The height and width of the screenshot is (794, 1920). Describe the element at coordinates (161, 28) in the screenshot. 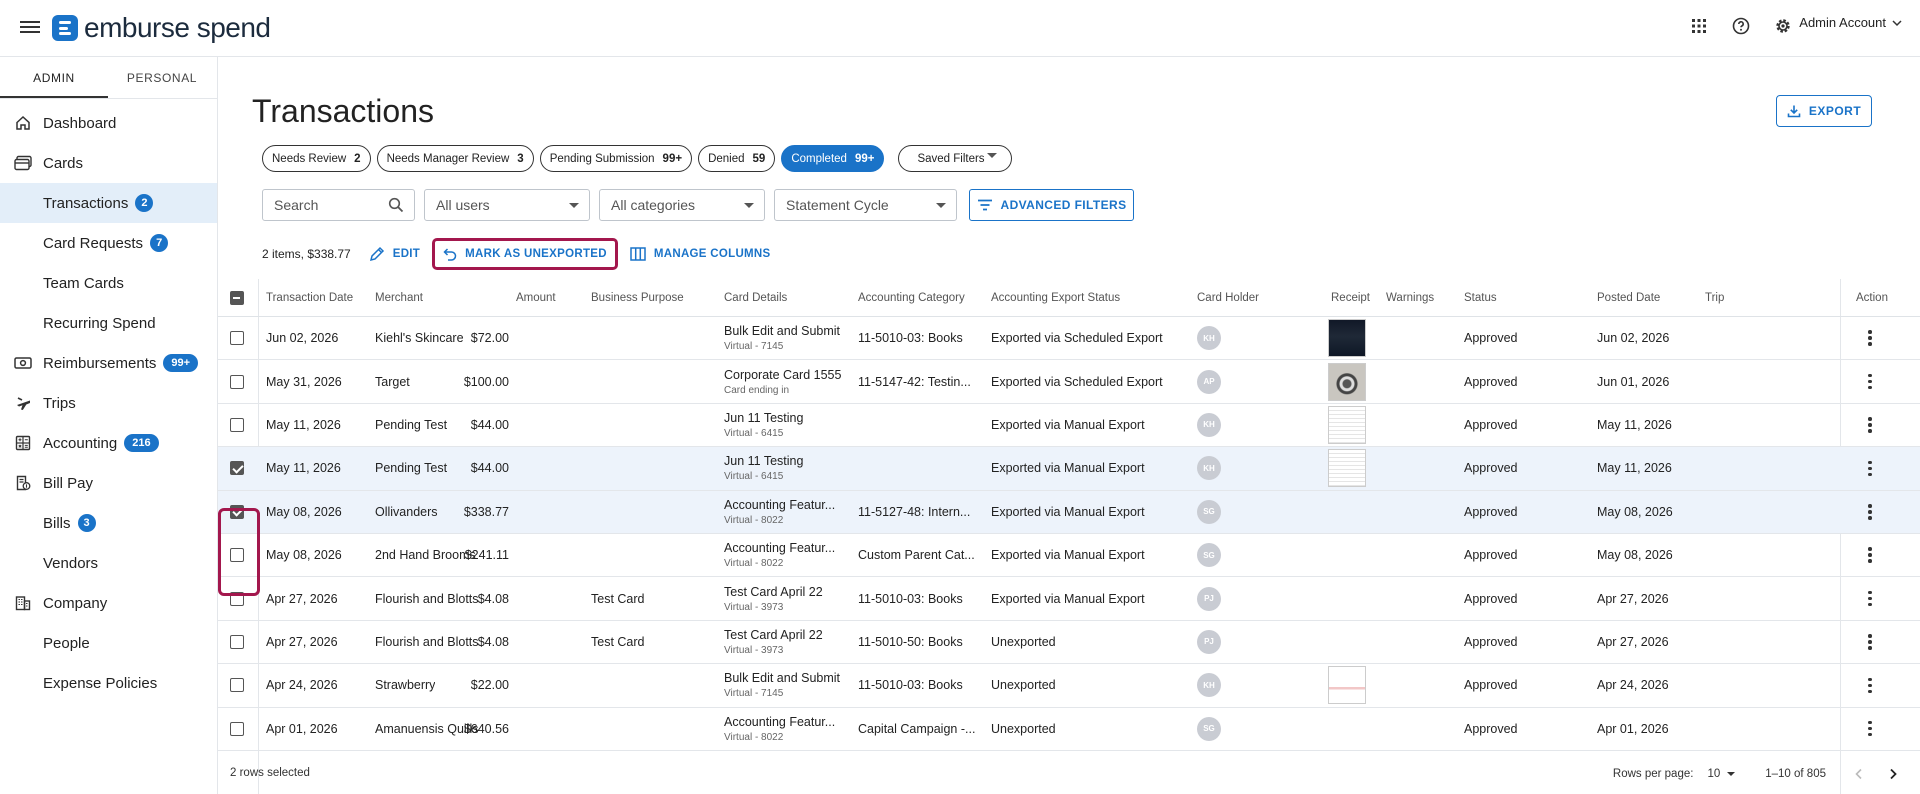

I see `brand-logo: emburse spend` at that location.